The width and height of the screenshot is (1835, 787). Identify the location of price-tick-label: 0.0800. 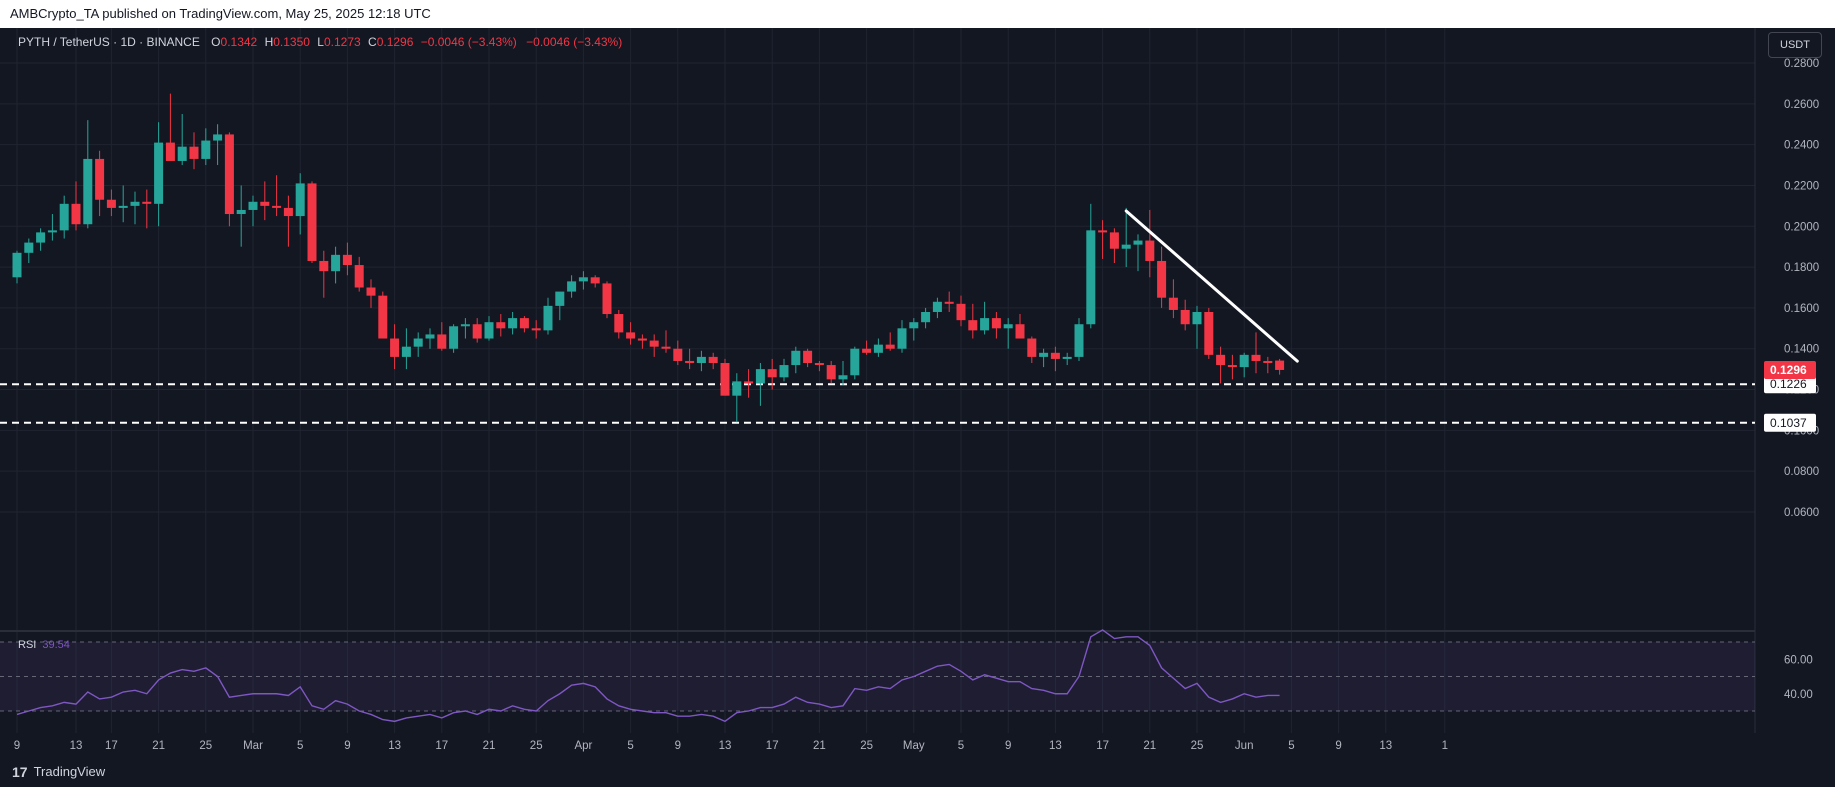
(1801, 472).